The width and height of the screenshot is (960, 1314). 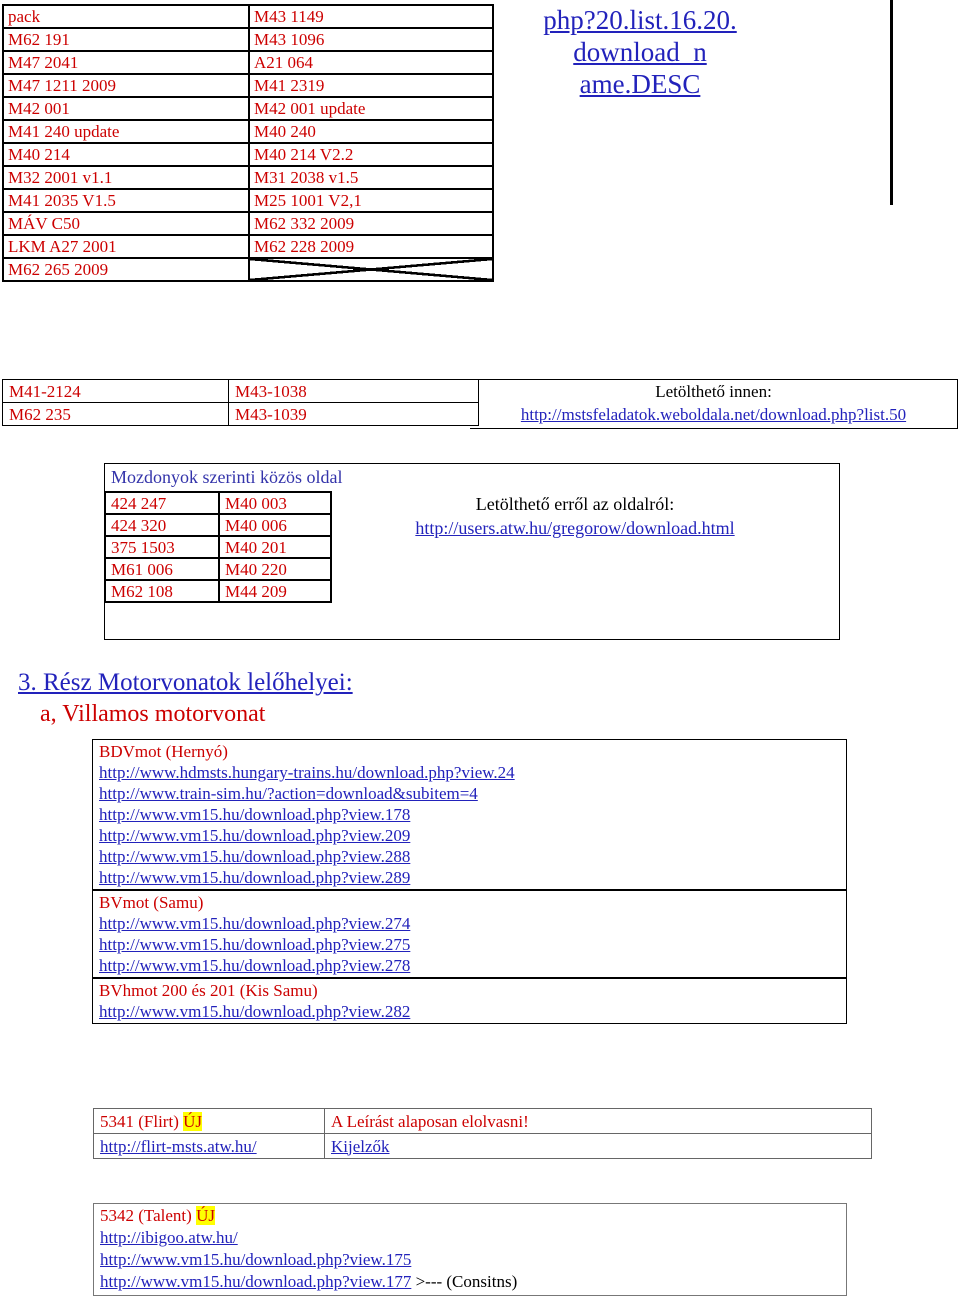 I want to click on flirt-note: A Leírást alaposan elolvasni!, so click(x=430, y=1121).